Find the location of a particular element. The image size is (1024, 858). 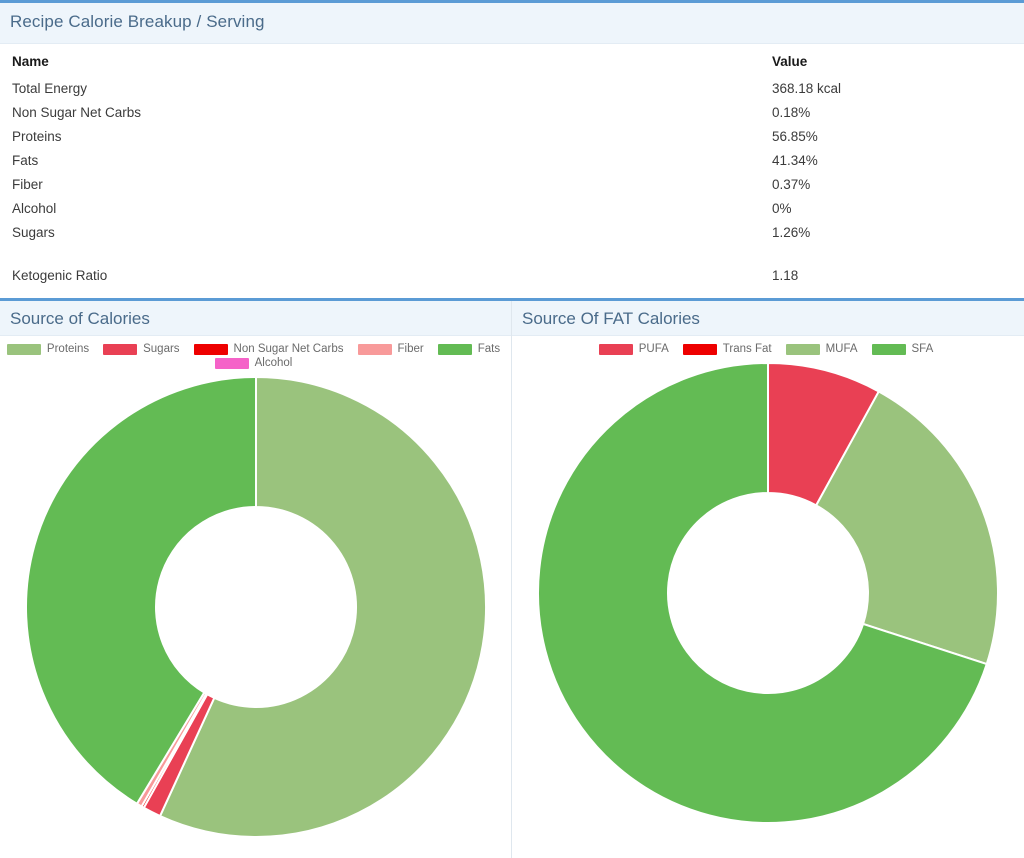

cell-nutrient-name: Fiber is located at coordinates (27, 184).